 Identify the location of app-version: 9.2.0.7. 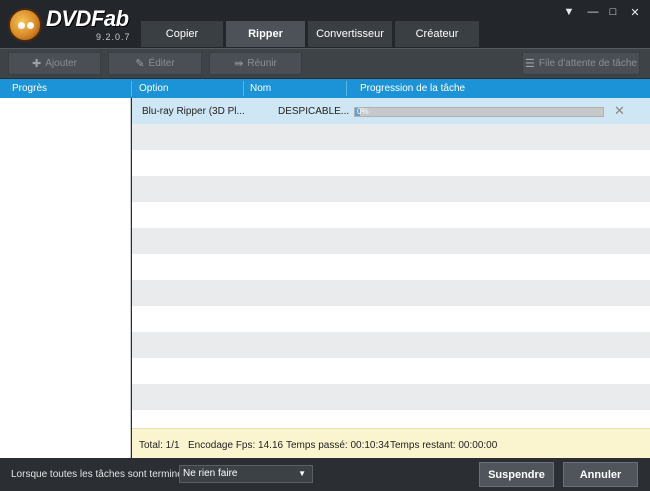
(113, 37).